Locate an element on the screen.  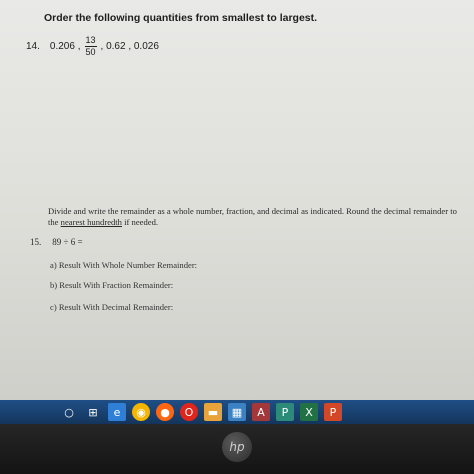
question-14-first-value: 0.206 , is located at coordinates (65, 46).